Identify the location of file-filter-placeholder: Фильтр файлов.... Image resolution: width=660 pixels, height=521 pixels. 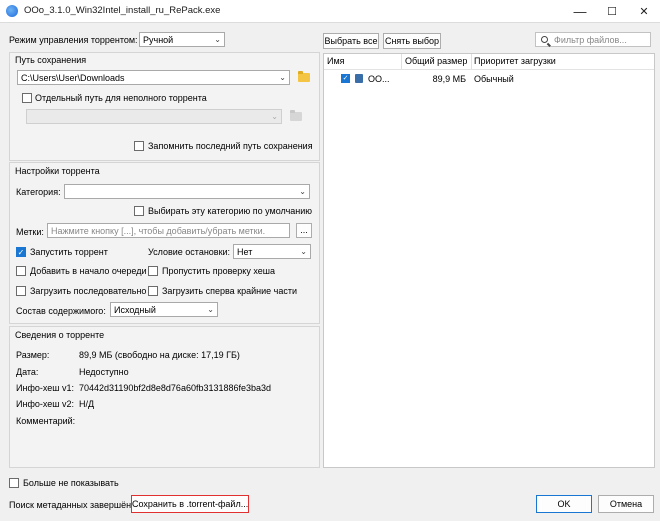
(590, 40).